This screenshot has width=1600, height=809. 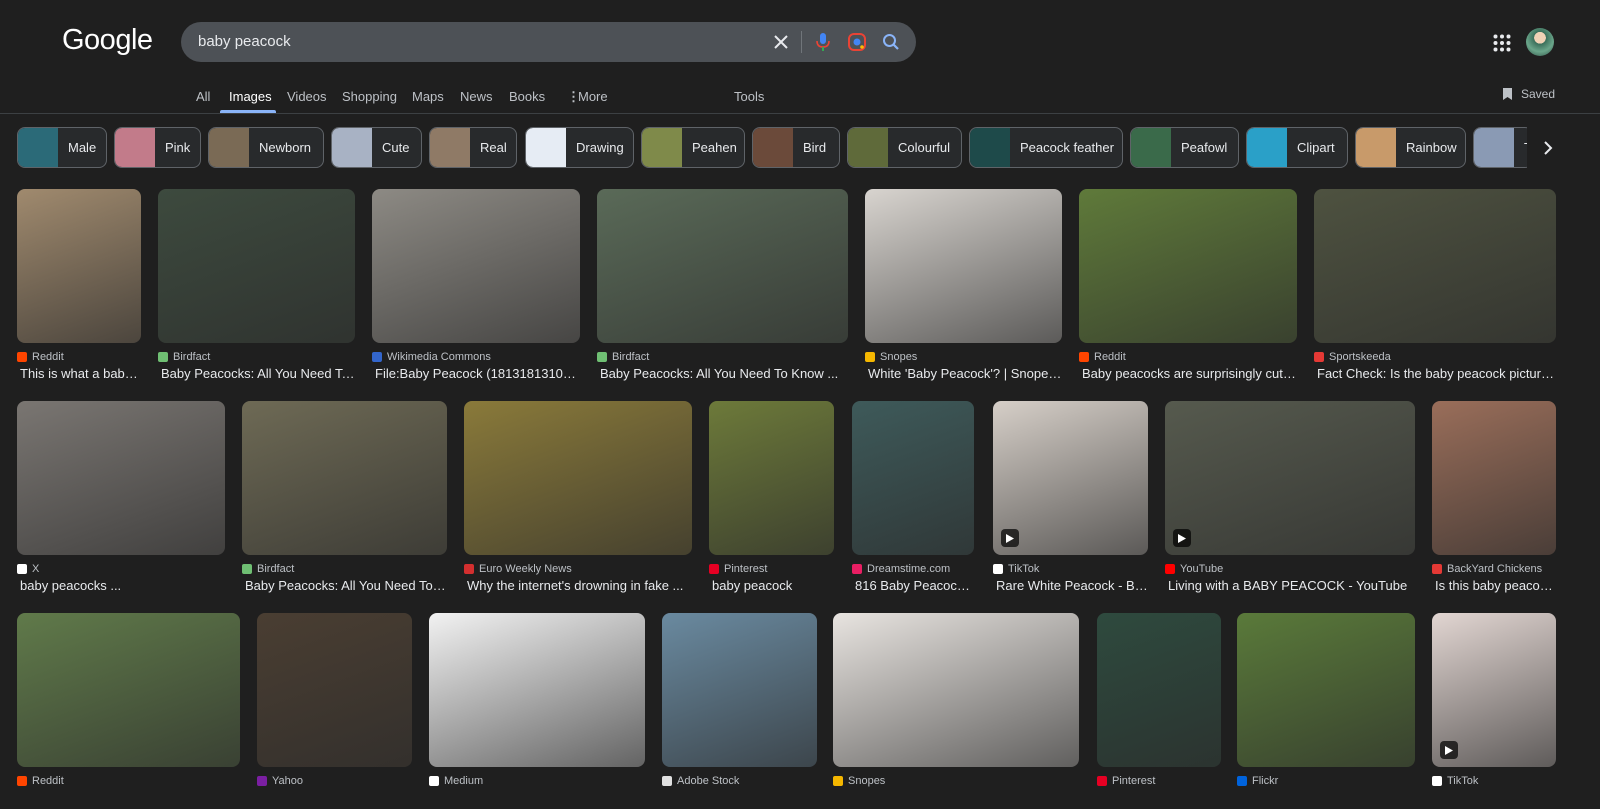 I want to click on chip-male: Male, so click(x=62, y=147).